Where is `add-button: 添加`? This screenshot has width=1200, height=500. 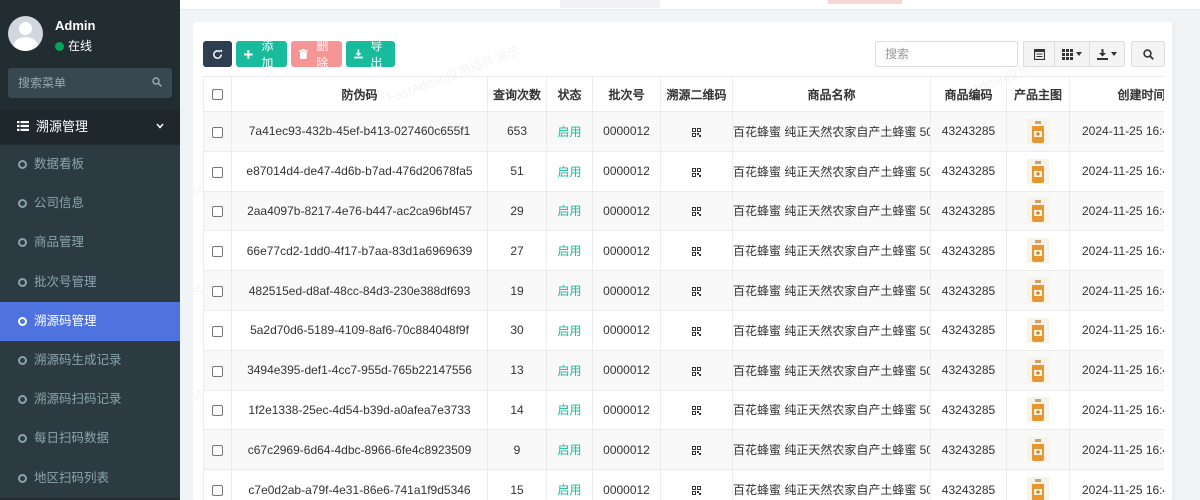
add-button: 添加 is located at coordinates (261, 54).